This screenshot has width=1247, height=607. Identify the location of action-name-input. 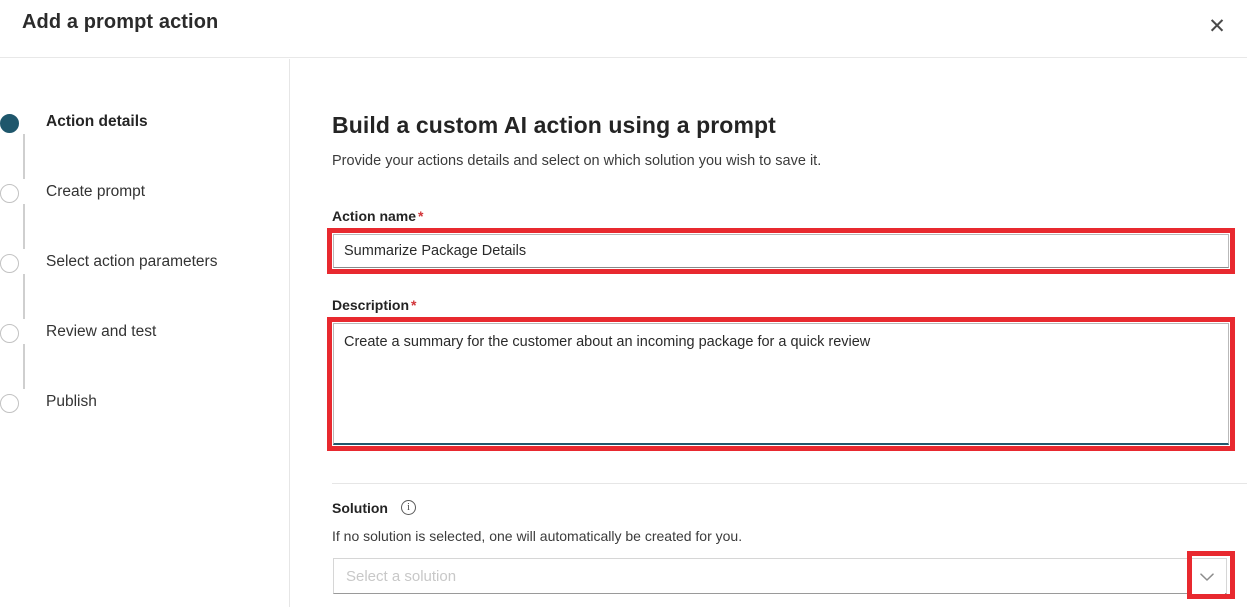
(781, 251).